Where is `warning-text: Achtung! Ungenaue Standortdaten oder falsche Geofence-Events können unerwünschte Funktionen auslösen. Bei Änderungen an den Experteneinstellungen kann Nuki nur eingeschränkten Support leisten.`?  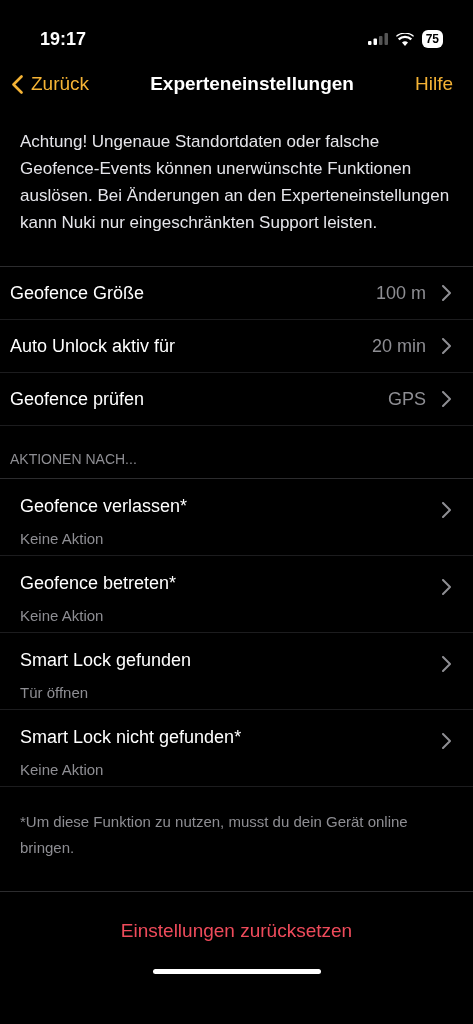
warning-text: Achtung! Ungenaue Standortdaten oder falsche Geofence-Events können unerwünschte Funktionen auslösen. Bei Änderungen an den Experteneinstellungen kann Nuki nur eingeschränkten Support leisten. is located at coordinates (235, 182).